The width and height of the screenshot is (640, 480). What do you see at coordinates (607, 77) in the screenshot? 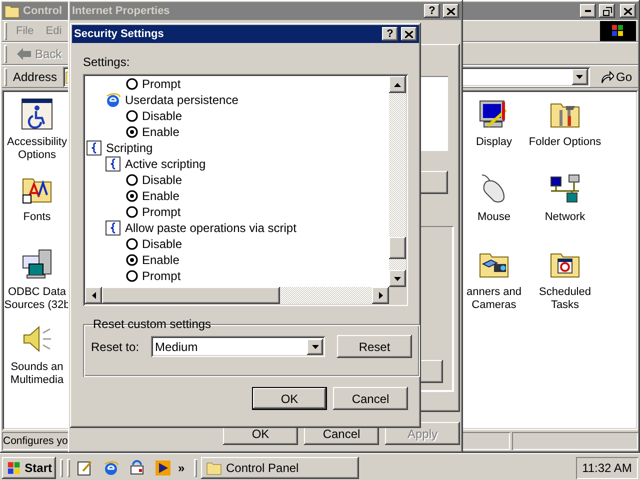
I see `go-arrow-icon` at bounding box center [607, 77].